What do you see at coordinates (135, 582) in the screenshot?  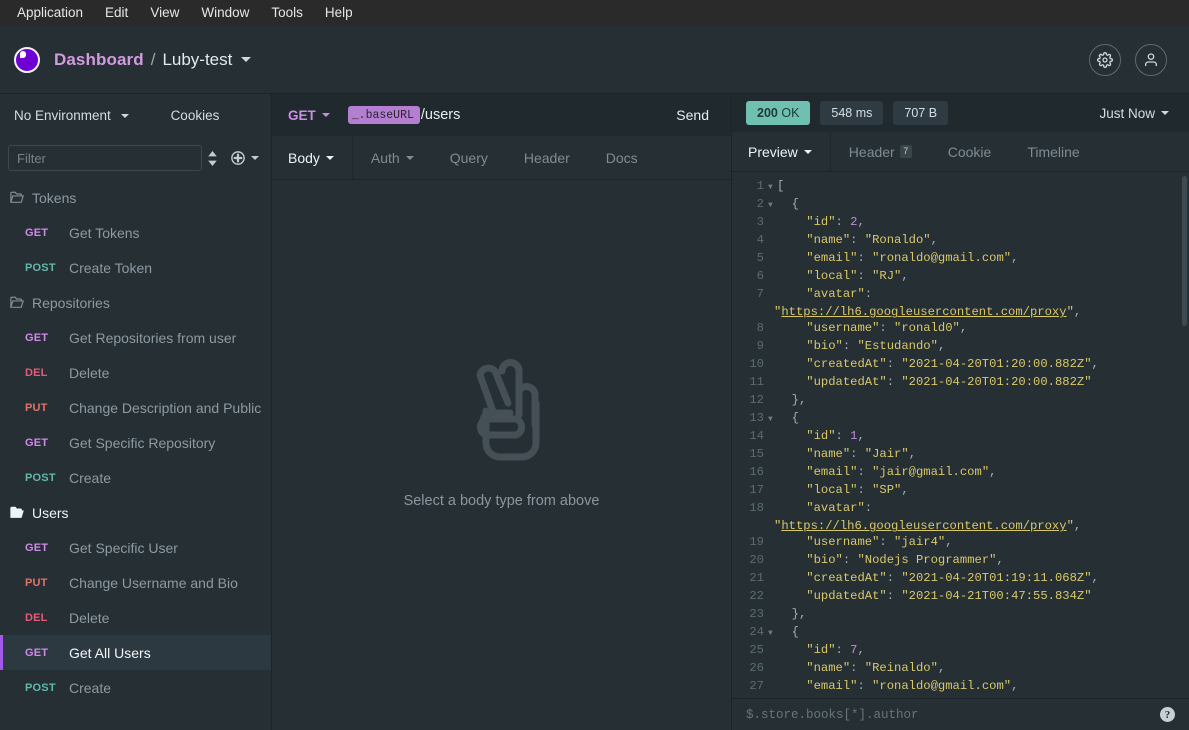 I see `request-item-change-username-and-bio: PUT Change Username and Bio` at bounding box center [135, 582].